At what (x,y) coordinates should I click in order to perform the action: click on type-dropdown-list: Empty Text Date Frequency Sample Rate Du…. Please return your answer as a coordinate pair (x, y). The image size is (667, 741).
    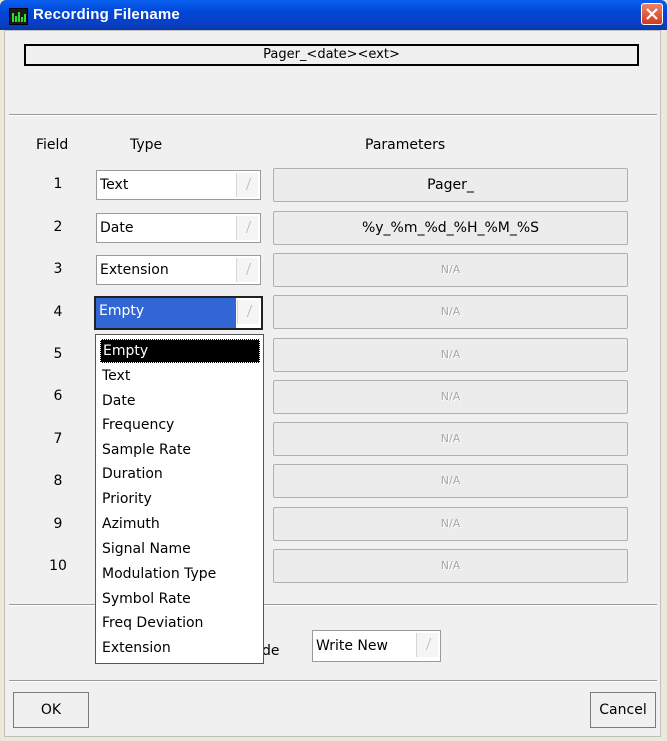
    Looking at the image, I should click on (179, 499).